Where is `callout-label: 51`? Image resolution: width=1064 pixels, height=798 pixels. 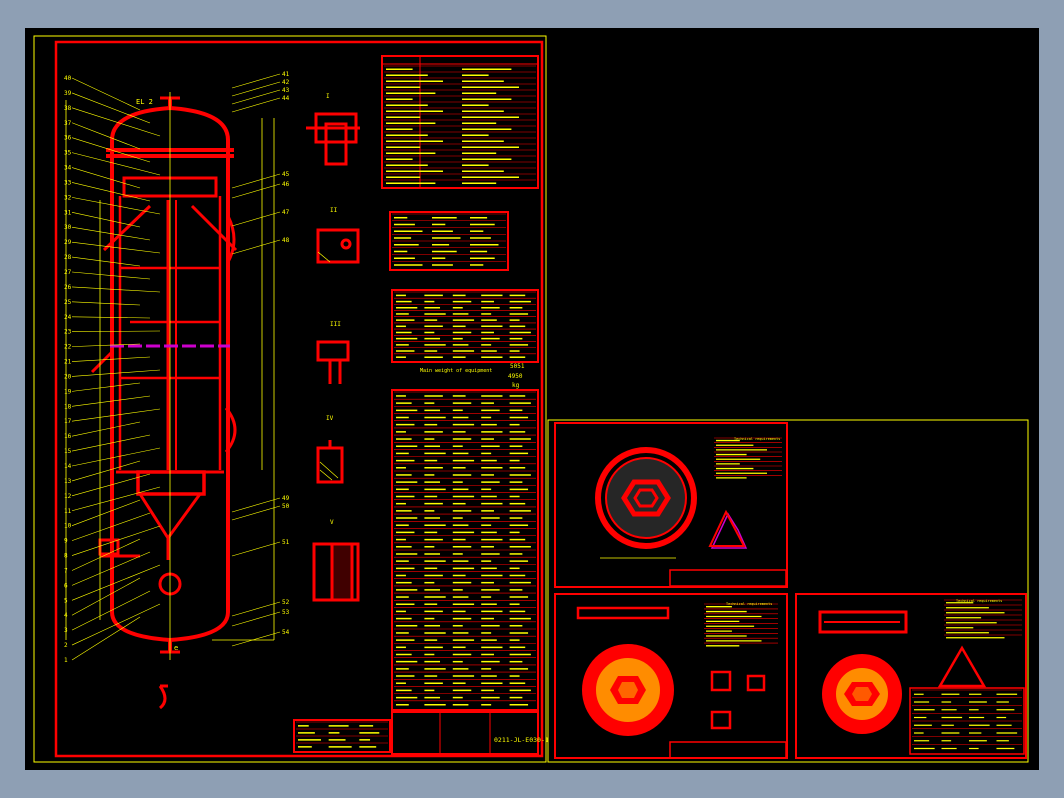 callout-label: 51 is located at coordinates (286, 542).